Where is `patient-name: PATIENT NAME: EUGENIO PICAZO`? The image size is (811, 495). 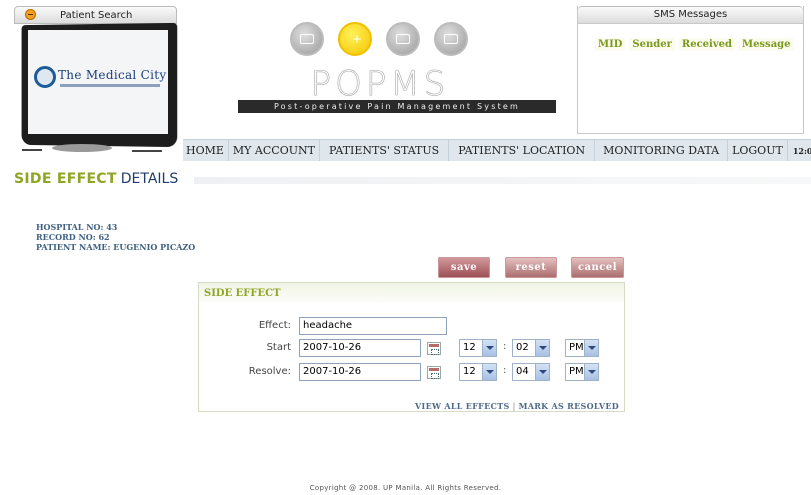 patient-name: PATIENT NAME: EUGENIO PICAZO is located at coordinates (116, 247).